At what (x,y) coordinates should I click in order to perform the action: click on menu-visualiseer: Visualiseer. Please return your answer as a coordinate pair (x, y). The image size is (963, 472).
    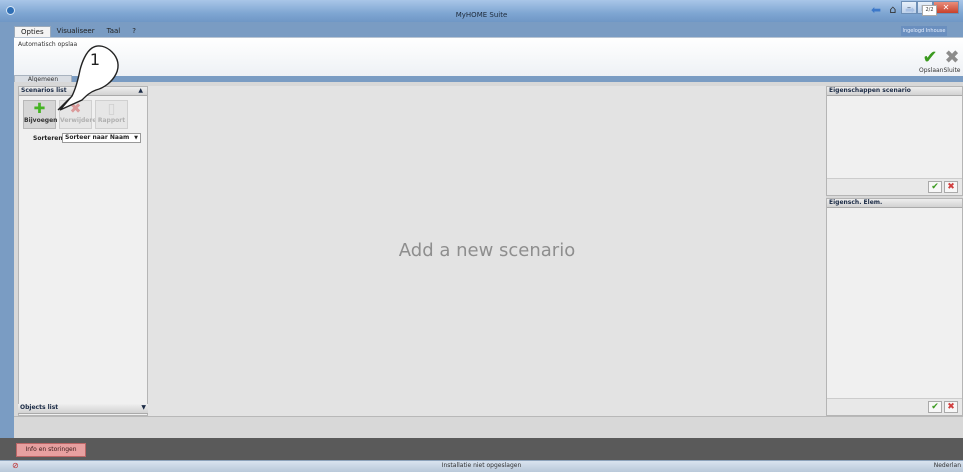
    Looking at the image, I should click on (76, 31).